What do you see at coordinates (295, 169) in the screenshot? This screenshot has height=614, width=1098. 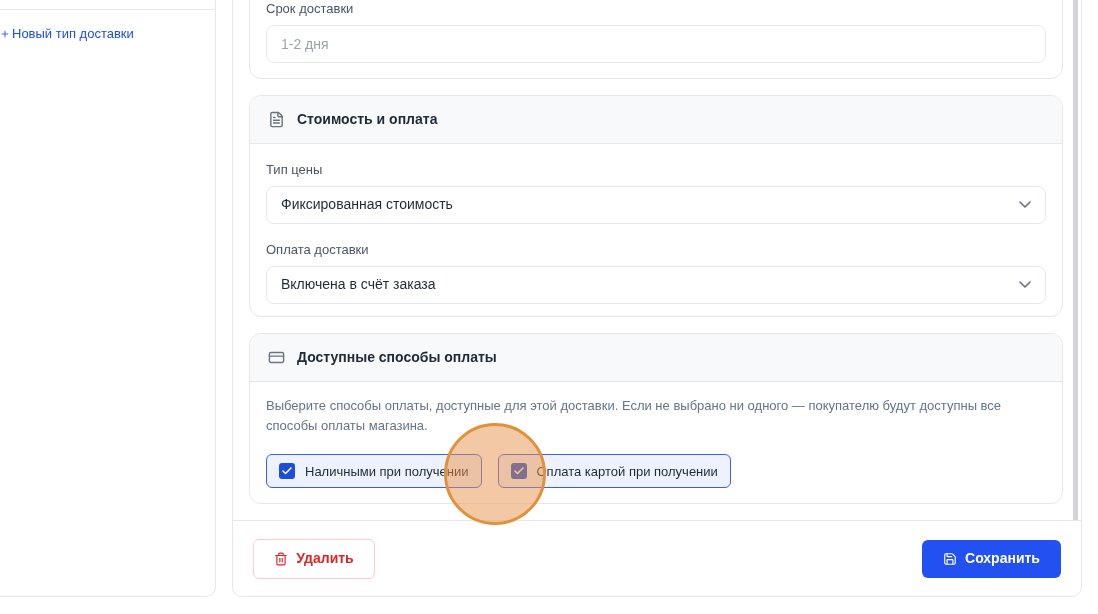 I see `field-label: Тип цены` at bounding box center [295, 169].